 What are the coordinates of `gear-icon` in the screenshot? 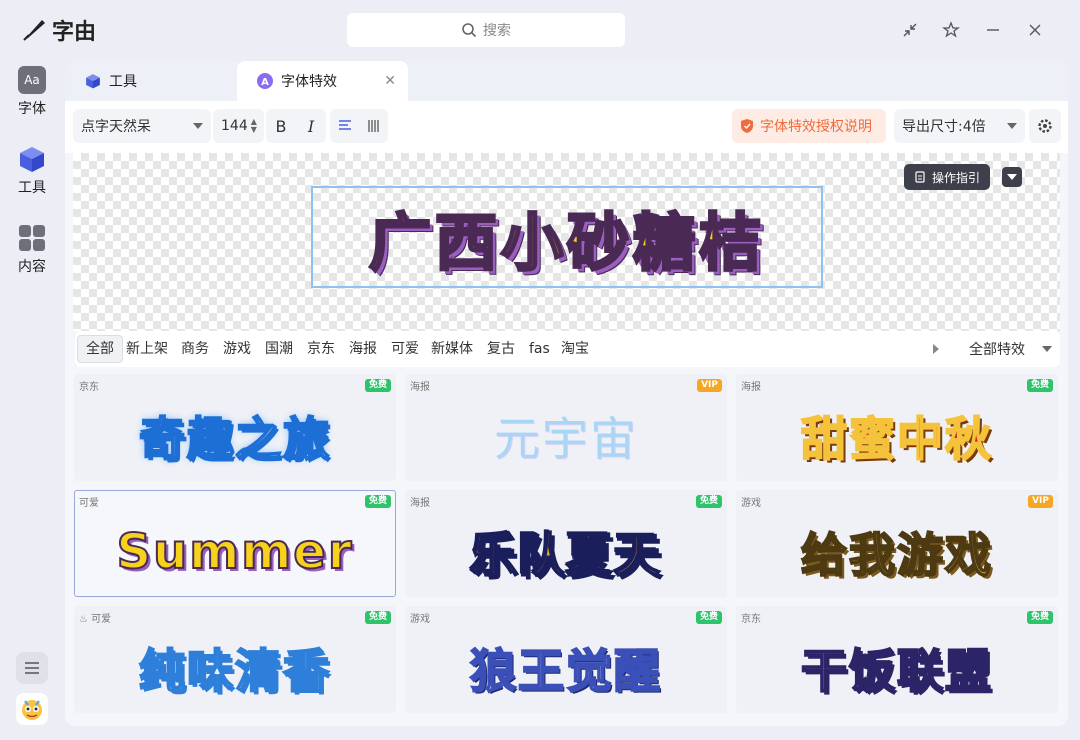 It's located at (1045, 126).